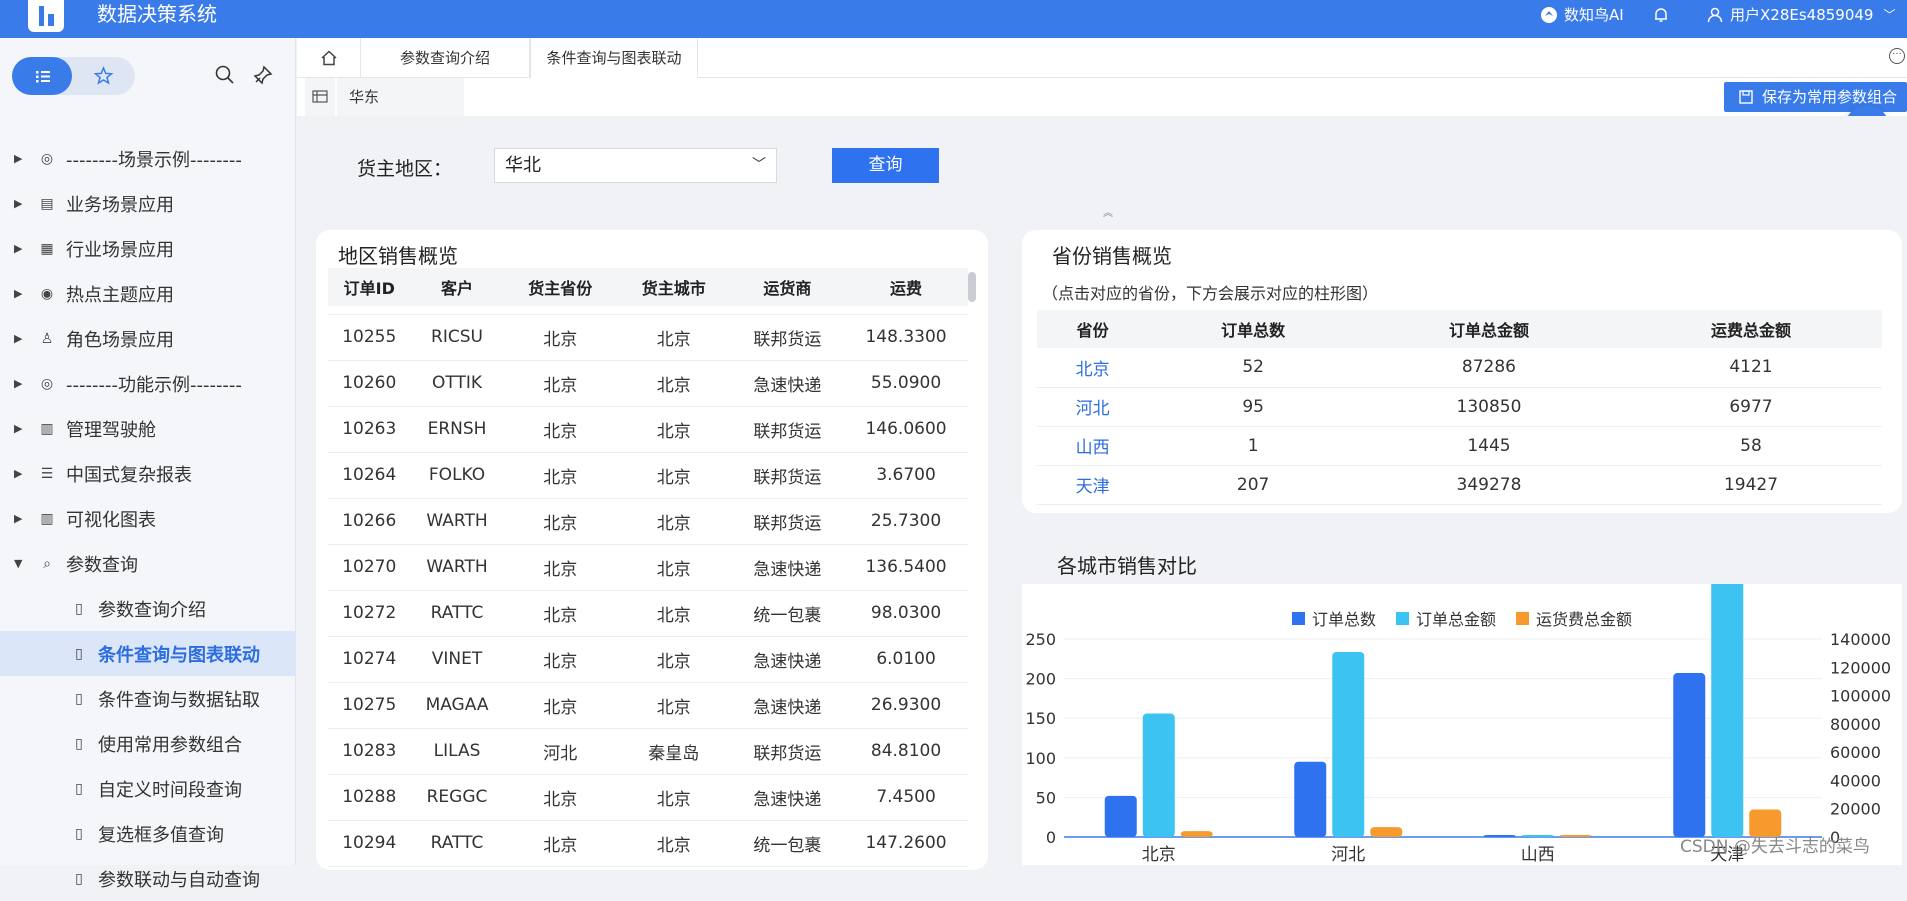 This screenshot has height=901, width=1907. What do you see at coordinates (369, 613) in the screenshot?
I see `table-cell: 10272` at bounding box center [369, 613].